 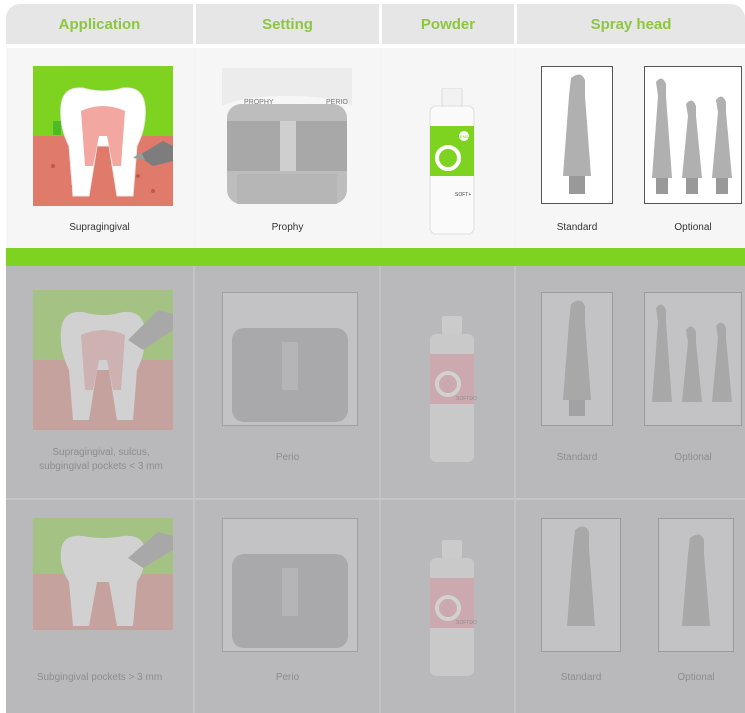 I want to click on powder-cell: EMS SOFT+, so click(x=448, y=148).